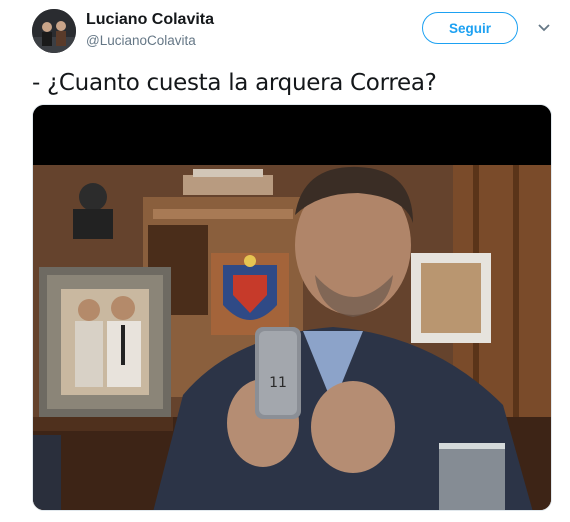 The height and width of the screenshot is (522, 570). I want to click on tweet-header: Luciano Colavita @LucianoColavita Seguir, so click(285, 30).